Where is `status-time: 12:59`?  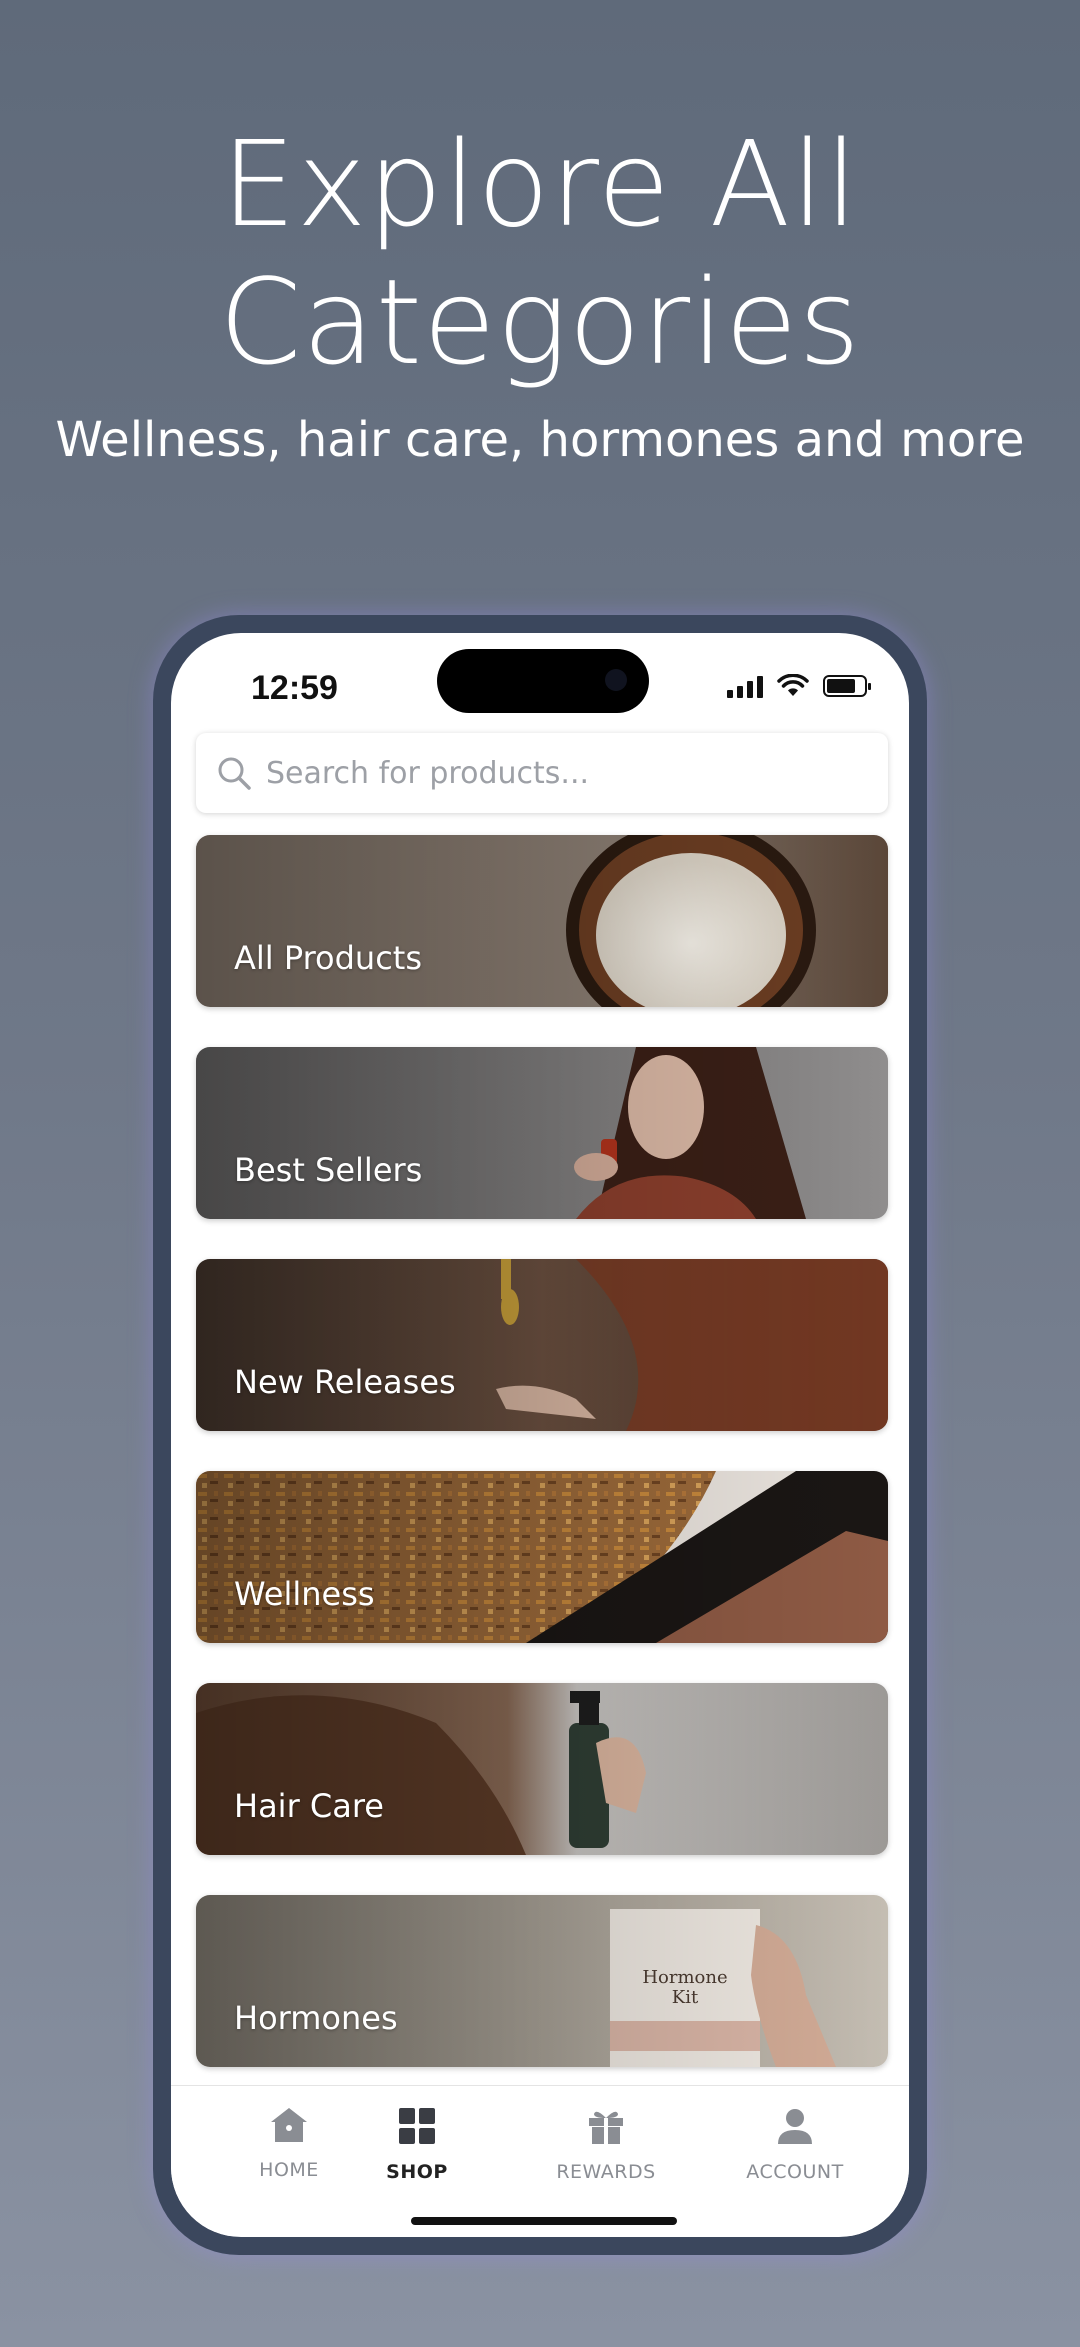
status-time: 12:59 is located at coordinates (294, 688).